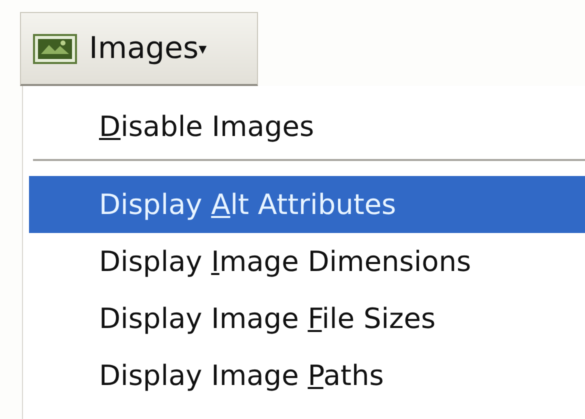  What do you see at coordinates (304, 126) in the screenshot?
I see `menu-item: Disable Images` at bounding box center [304, 126].